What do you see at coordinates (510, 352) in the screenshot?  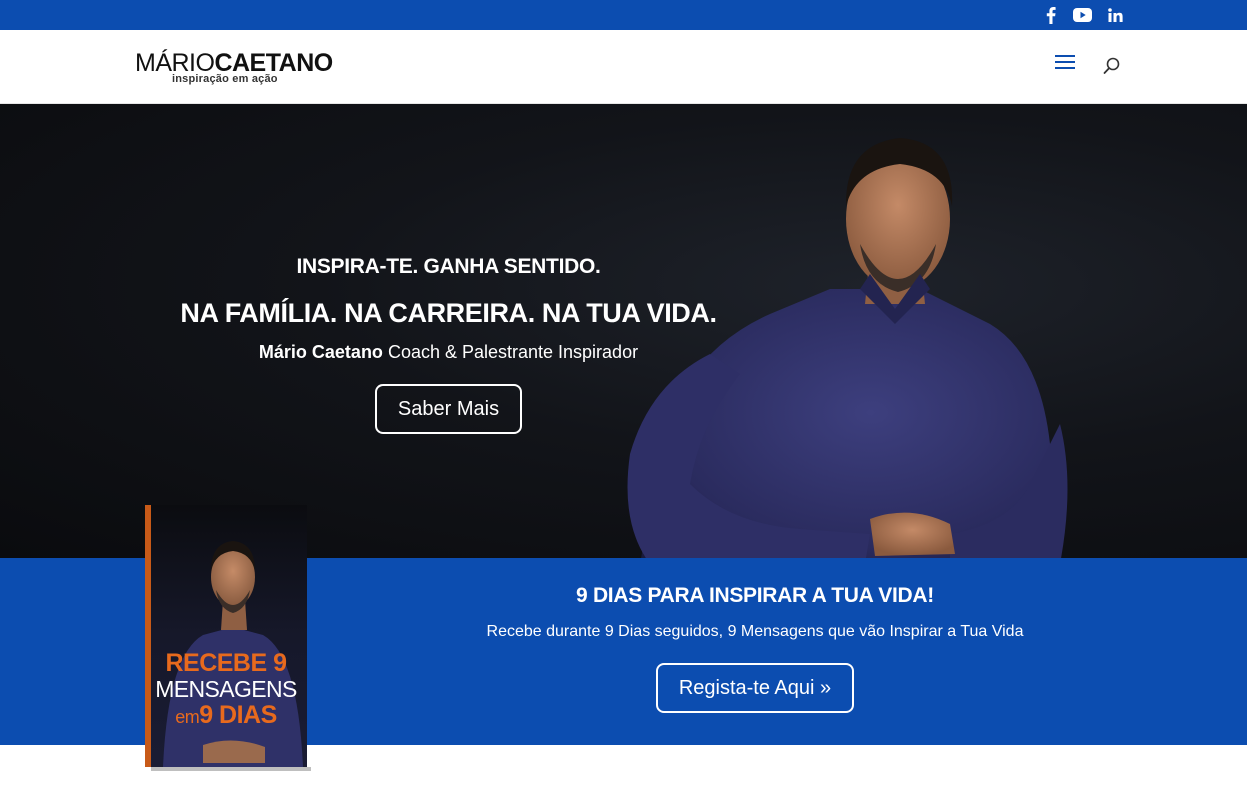 I see `hero-byline-role: Coach & Palestrante Inspirador` at bounding box center [510, 352].